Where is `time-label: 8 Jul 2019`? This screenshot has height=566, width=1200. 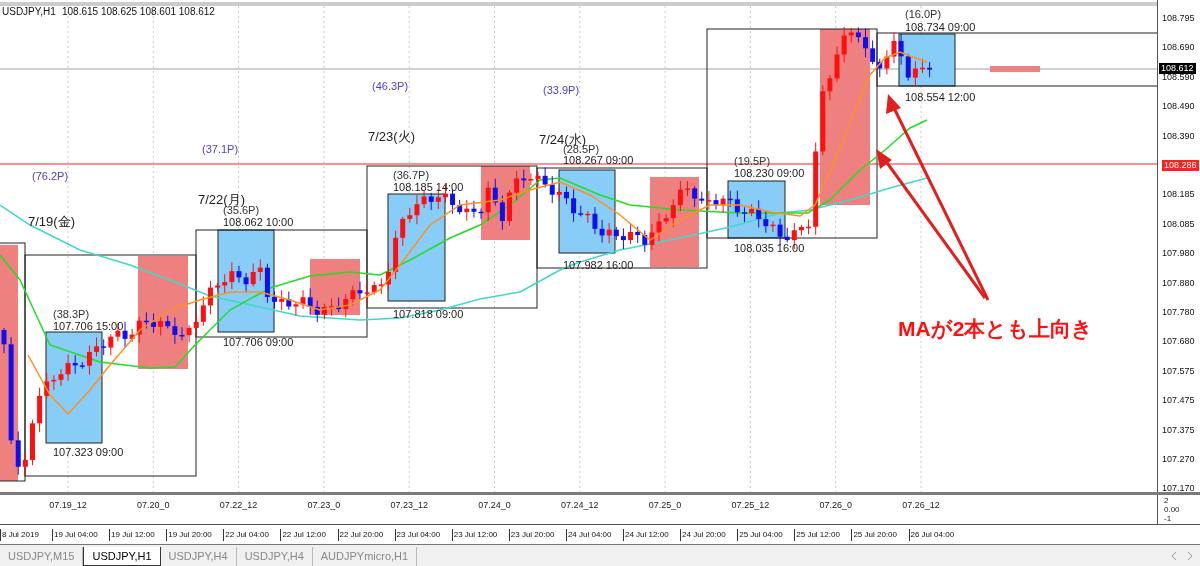
time-label: 8 Jul 2019 is located at coordinates (19, 535).